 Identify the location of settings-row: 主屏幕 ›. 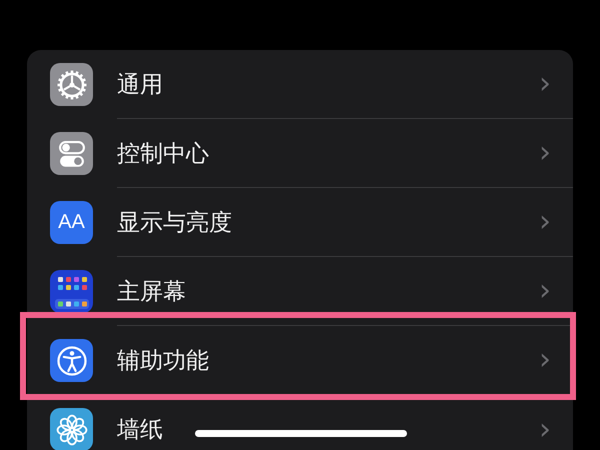
(300, 291).